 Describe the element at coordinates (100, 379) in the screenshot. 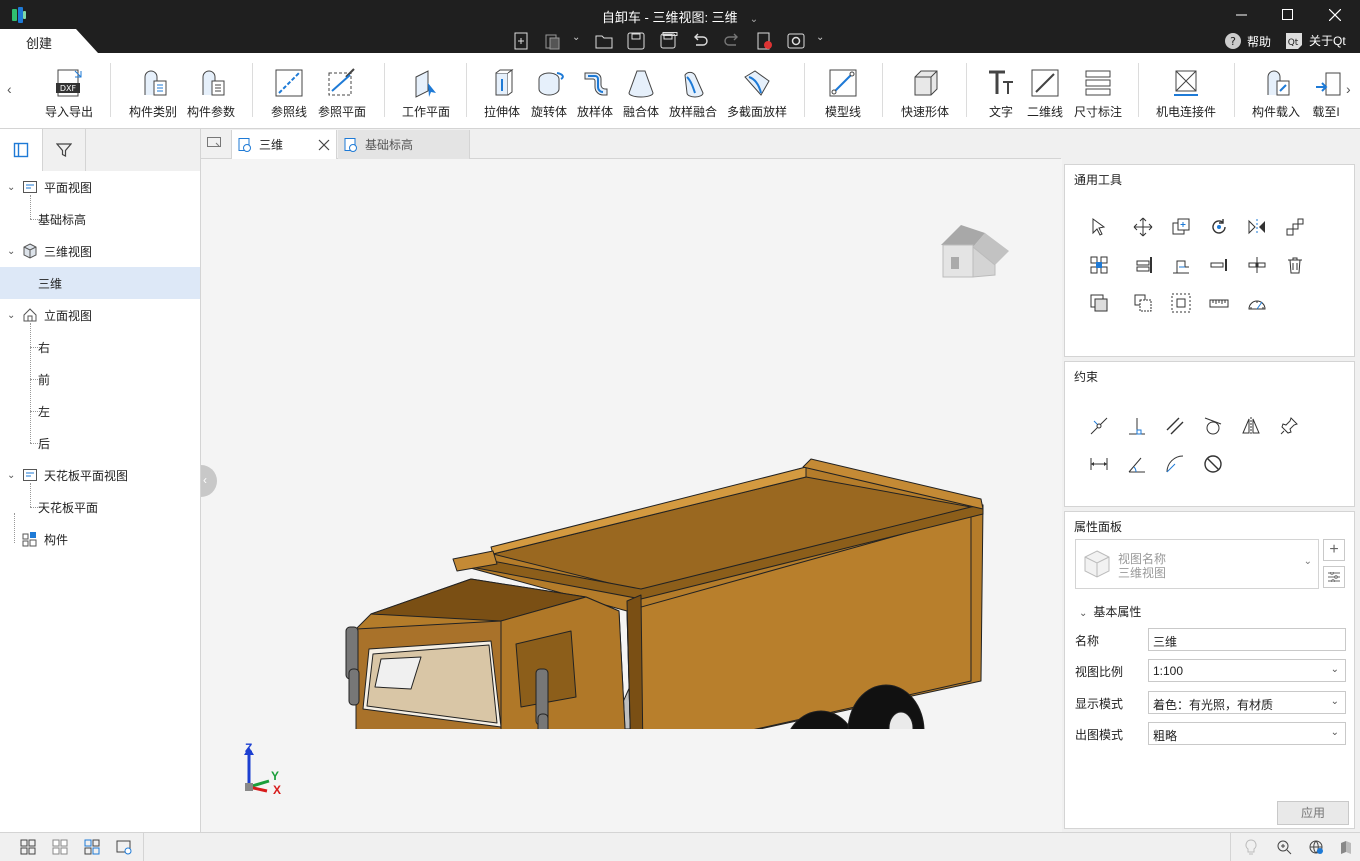

I see `tree-item-front: 前` at that location.